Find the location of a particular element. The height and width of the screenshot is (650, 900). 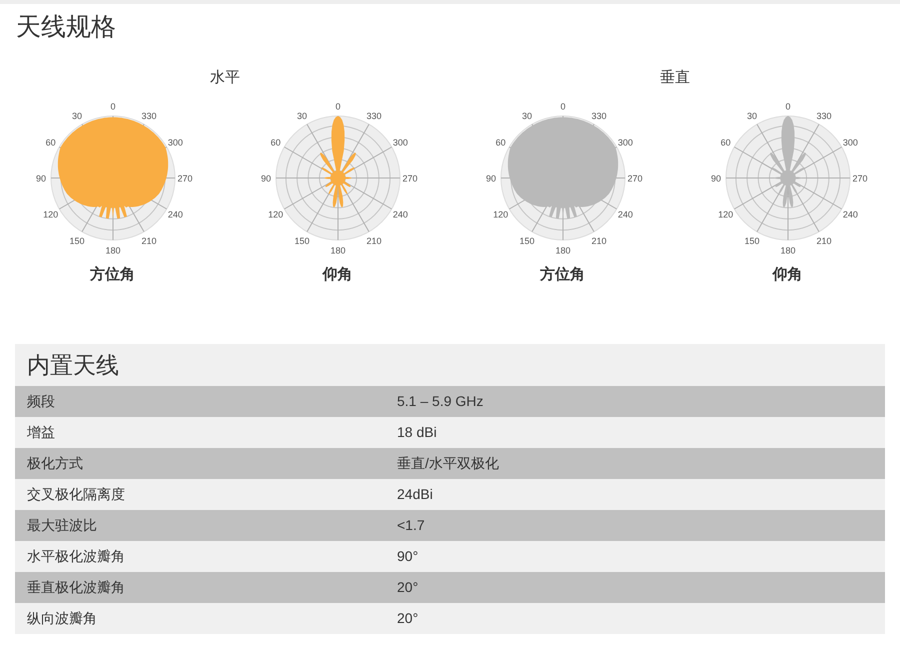

table-cell-text: 增益 is located at coordinates (41, 432).